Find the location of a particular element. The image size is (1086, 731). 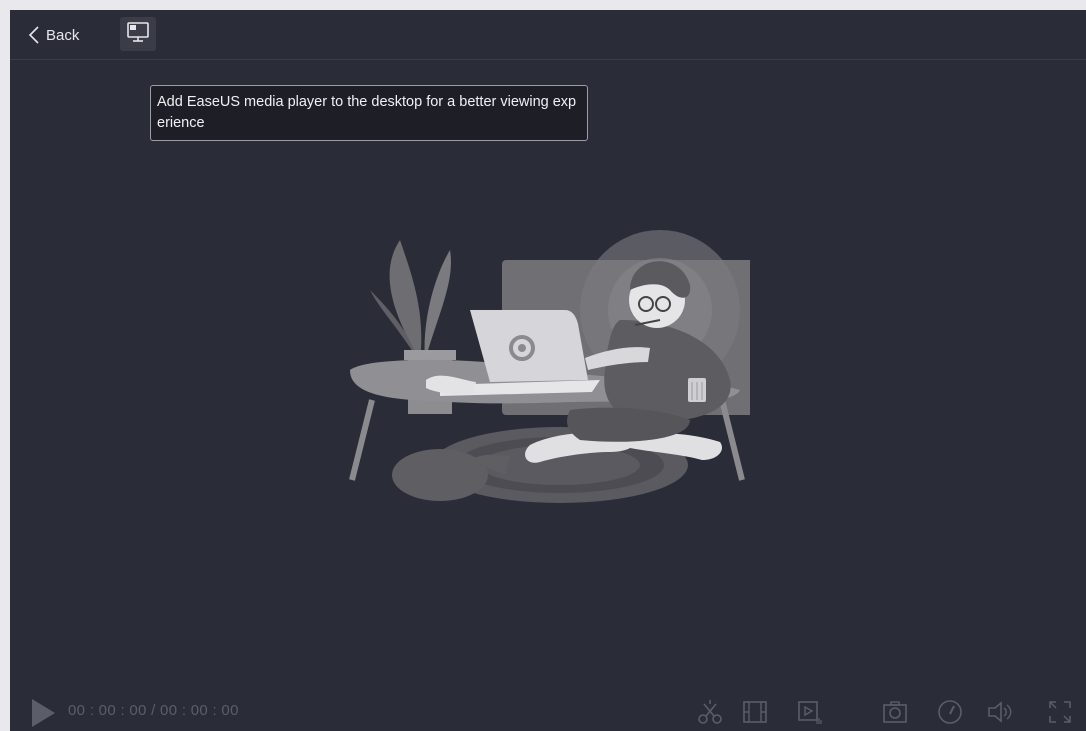

back-label: Back is located at coordinates (63, 35).